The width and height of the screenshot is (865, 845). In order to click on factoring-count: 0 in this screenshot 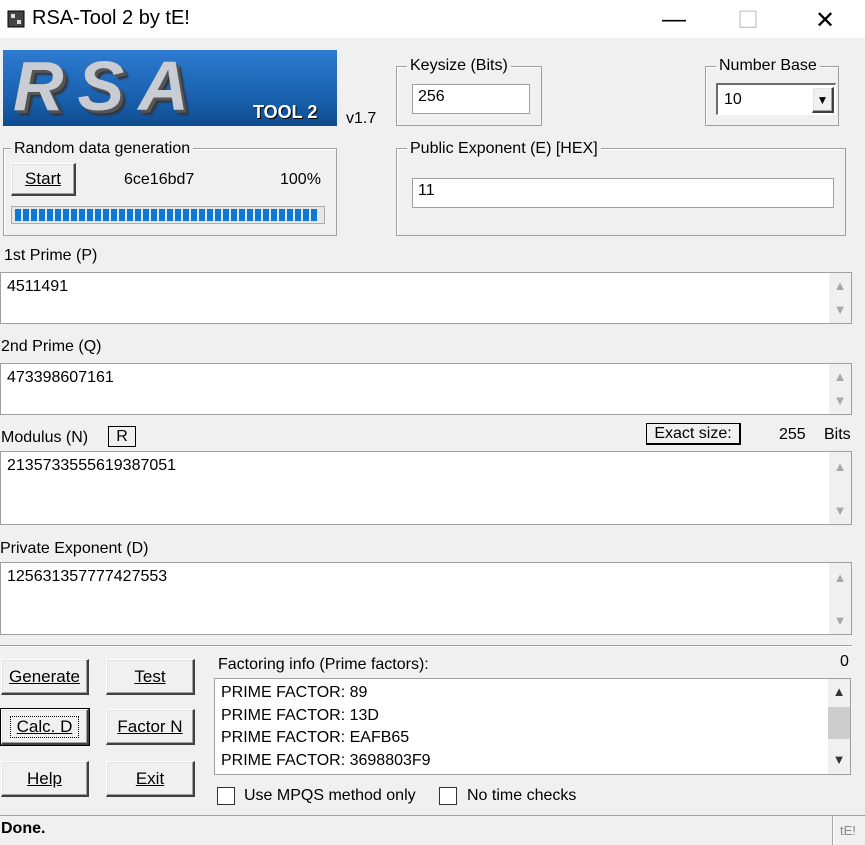, I will do `click(844, 661)`.